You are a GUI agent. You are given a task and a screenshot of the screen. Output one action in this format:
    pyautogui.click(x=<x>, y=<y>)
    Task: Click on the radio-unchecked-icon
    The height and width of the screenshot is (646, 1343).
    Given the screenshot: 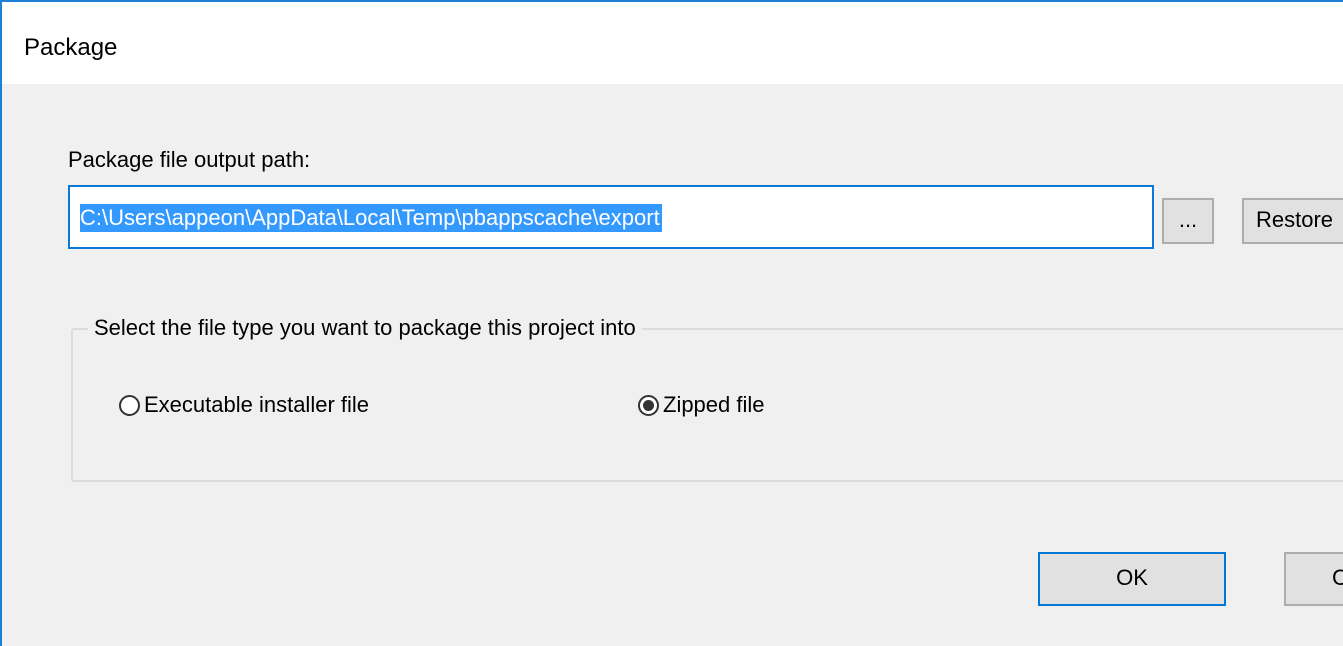 What is the action you would take?
    pyautogui.click(x=129, y=405)
    